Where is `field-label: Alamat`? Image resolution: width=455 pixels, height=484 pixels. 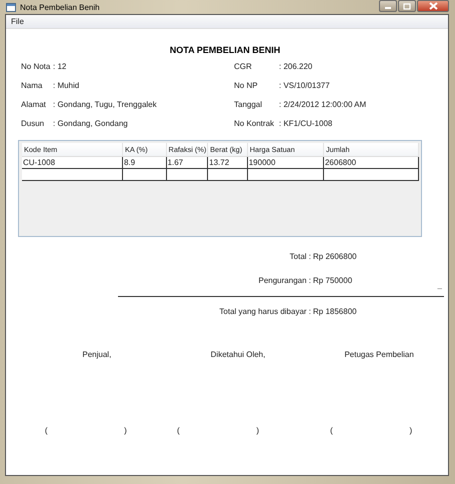
field-label: Alamat is located at coordinates (34, 104).